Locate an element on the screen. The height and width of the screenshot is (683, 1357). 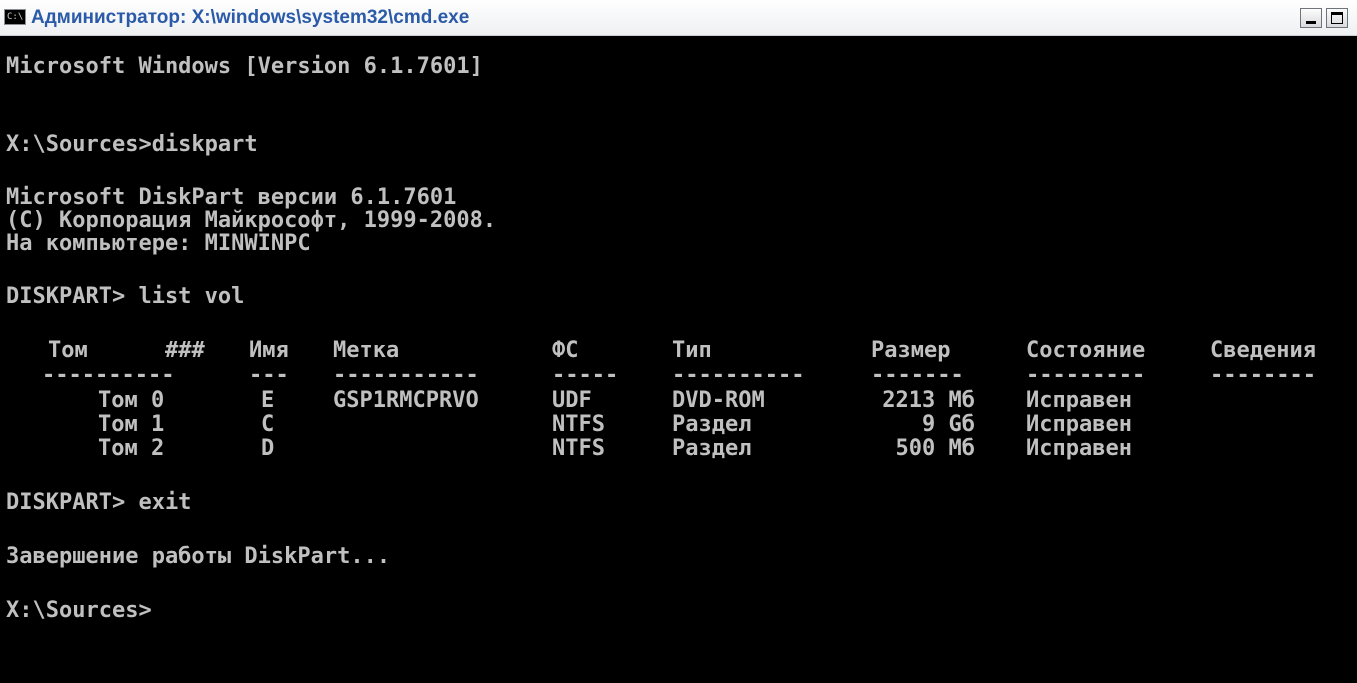
console-line-list-vol: DISKPART> list vol is located at coordinates (125, 296).